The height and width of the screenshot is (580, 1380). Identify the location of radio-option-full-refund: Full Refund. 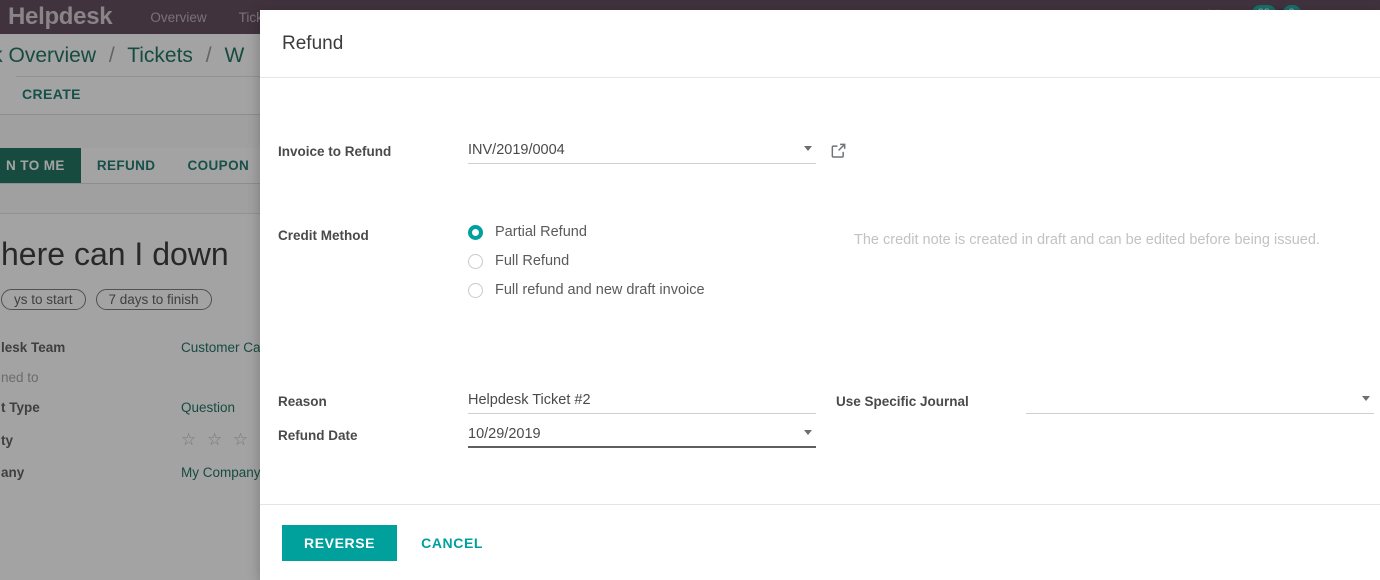
(586, 261).